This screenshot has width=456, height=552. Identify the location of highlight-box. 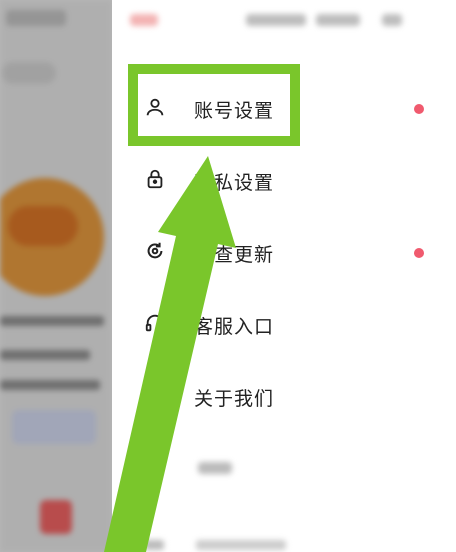
(214, 105).